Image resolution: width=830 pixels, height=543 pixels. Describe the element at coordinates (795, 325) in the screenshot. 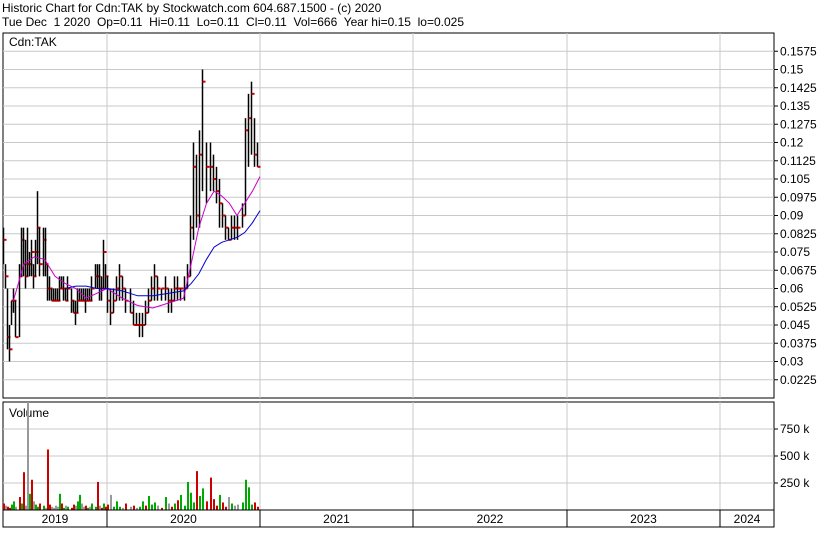

I see `price-tick-label: 0.045` at that location.